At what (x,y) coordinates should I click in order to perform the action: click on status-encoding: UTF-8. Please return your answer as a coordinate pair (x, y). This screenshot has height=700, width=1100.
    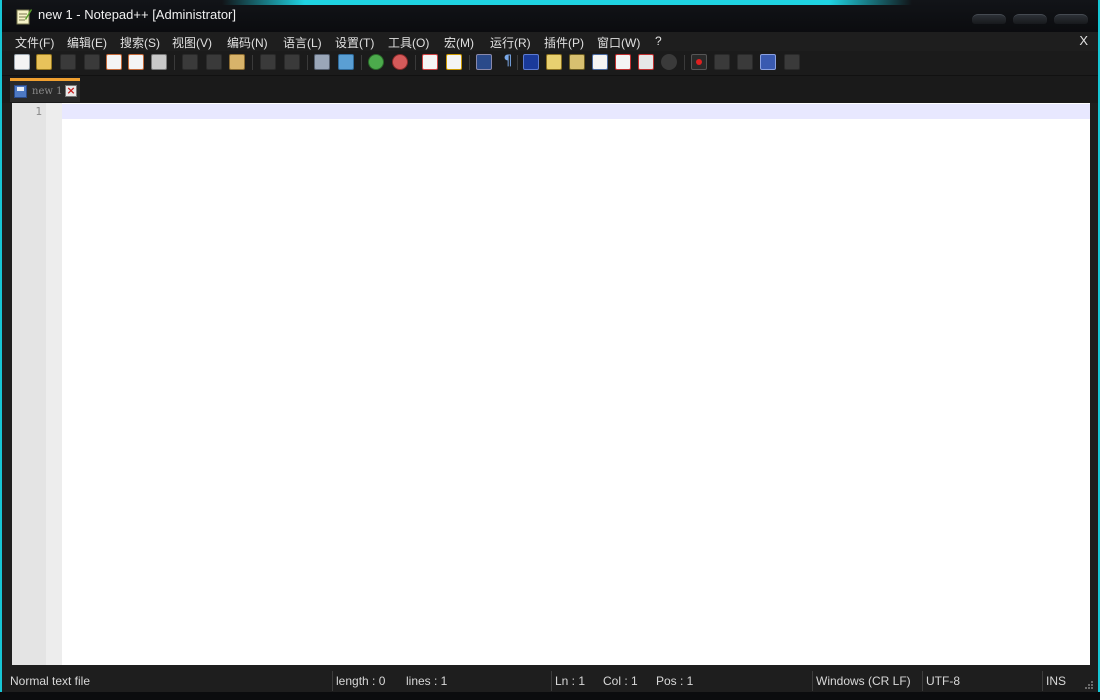
    Looking at the image, I should click on (943, 681).